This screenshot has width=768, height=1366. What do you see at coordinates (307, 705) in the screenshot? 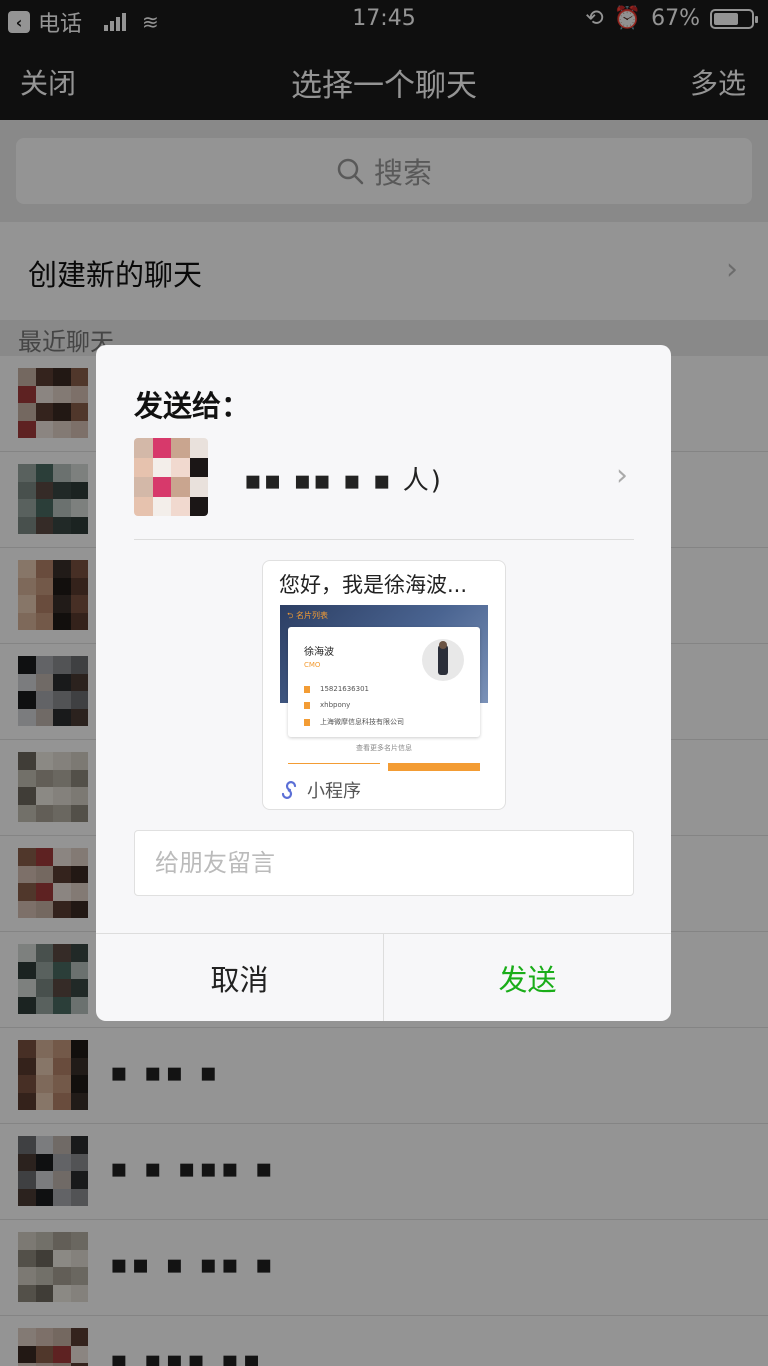
I see `wechat-icon` at bounding box center [307, 705].